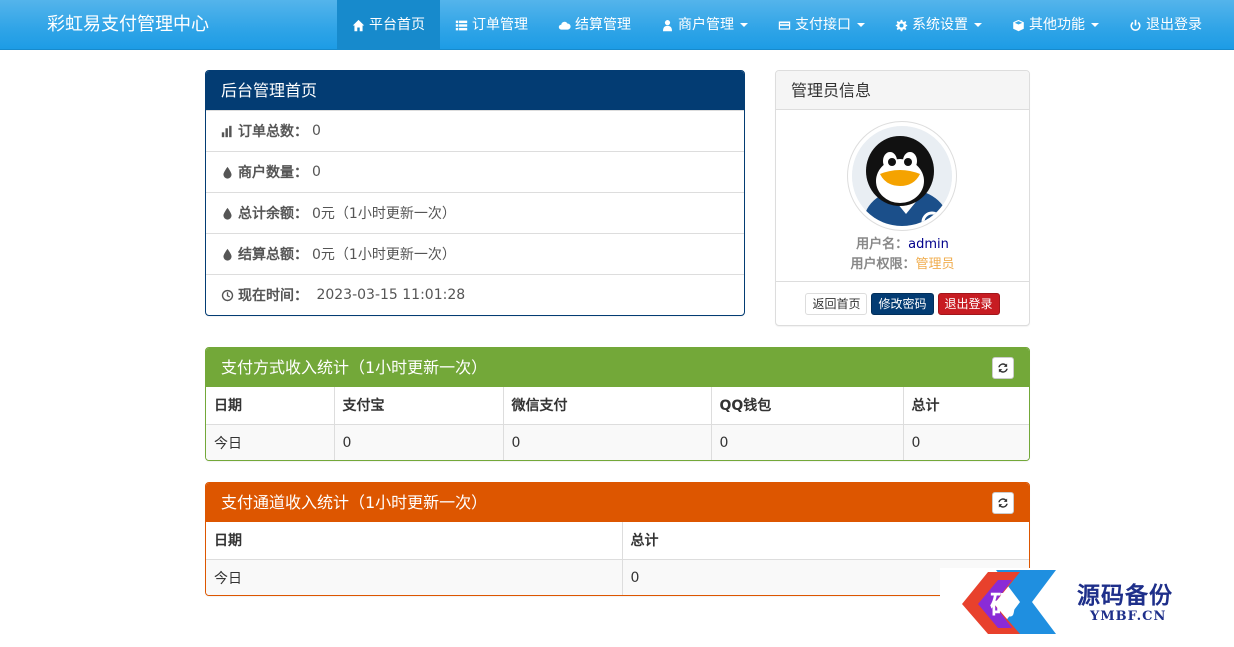 The height and width of the screenshot is (647, 1234). I want to click on list-item: 订单总数： 0, so click(475, 130).